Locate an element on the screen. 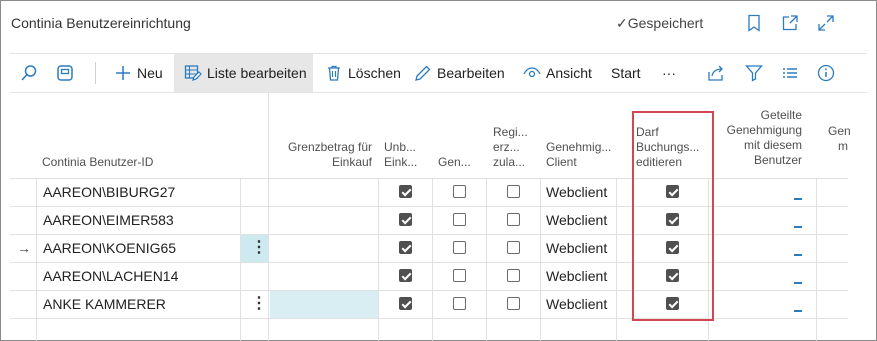 This screenshot has width=877, height=341. trash-icon is located at coordinates (334, 73).